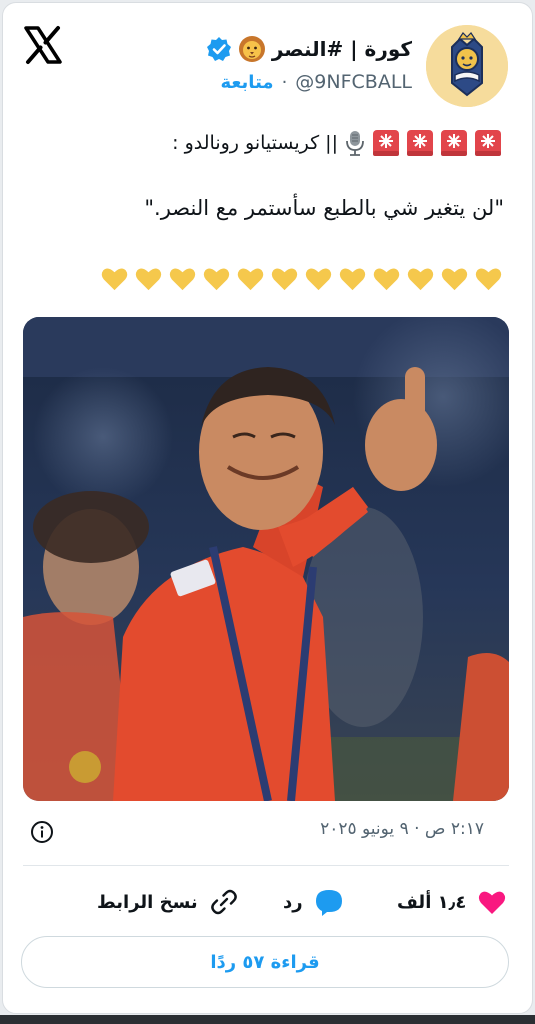 This screenshot has height=1024, width=535. I want to click on lion-crest-icon, so click(467, 66).